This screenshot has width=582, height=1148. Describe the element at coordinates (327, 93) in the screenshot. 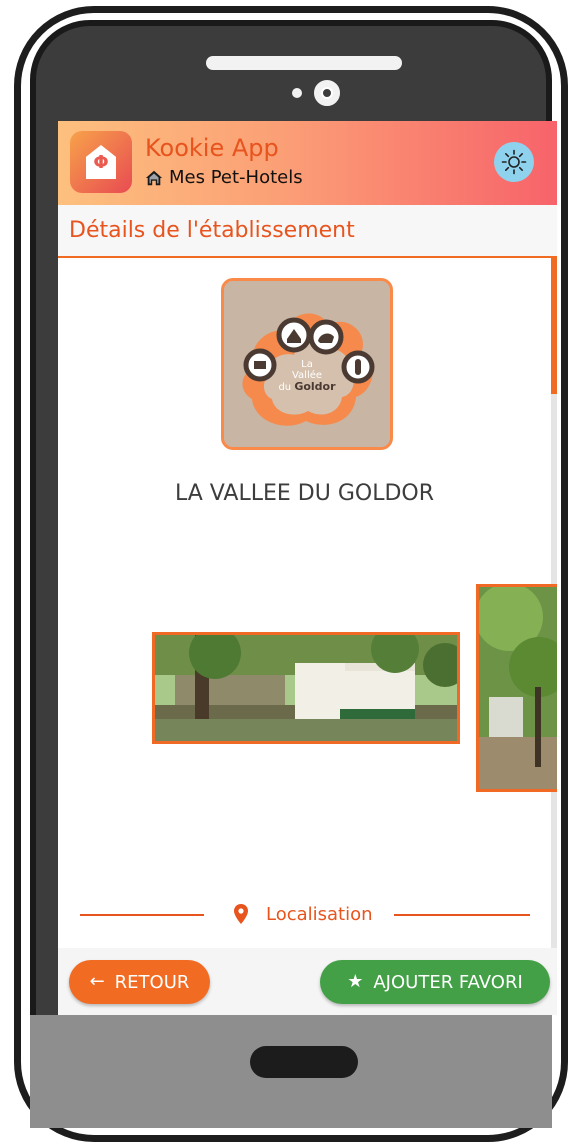

I see `phone-camera` at that location.